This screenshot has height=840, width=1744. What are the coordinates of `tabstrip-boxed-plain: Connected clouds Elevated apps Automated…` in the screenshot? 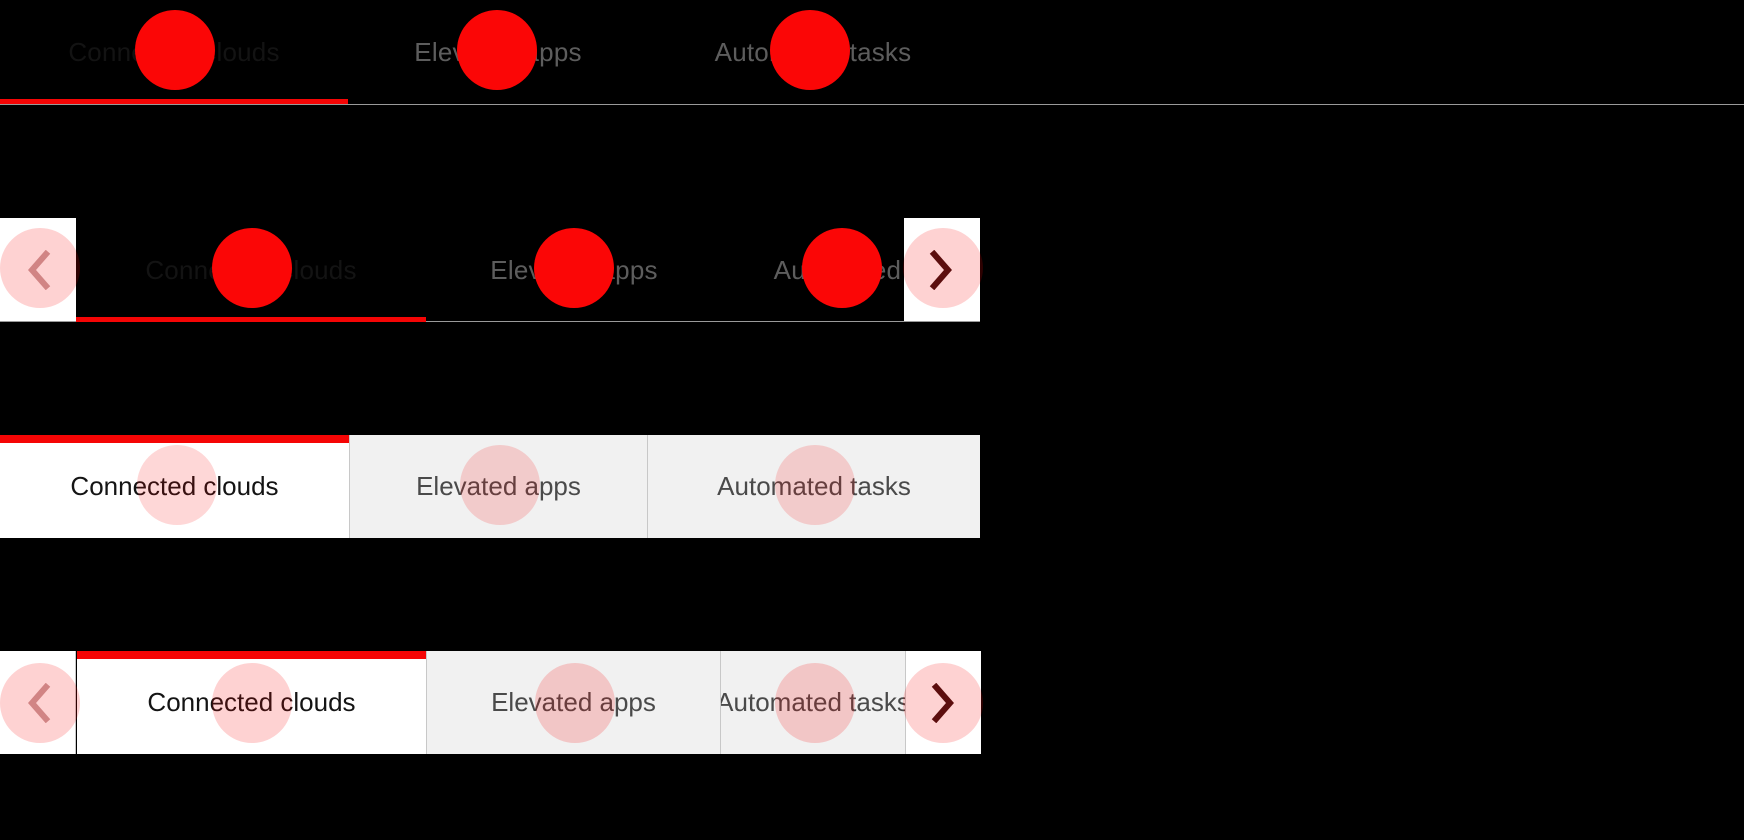 It's located at (490, 486).